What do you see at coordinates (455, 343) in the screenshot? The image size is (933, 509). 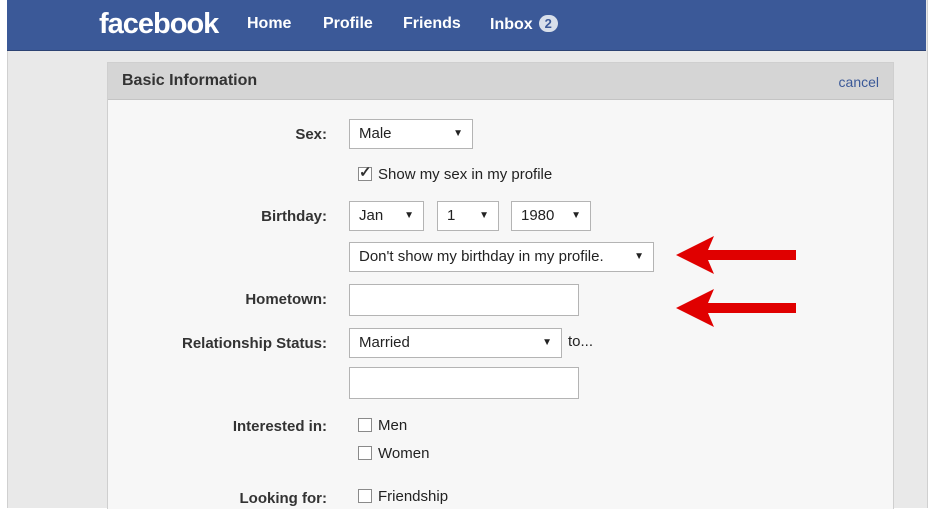 I see `relationship-status-select: Married ▼` at bounding box center [455, 343].